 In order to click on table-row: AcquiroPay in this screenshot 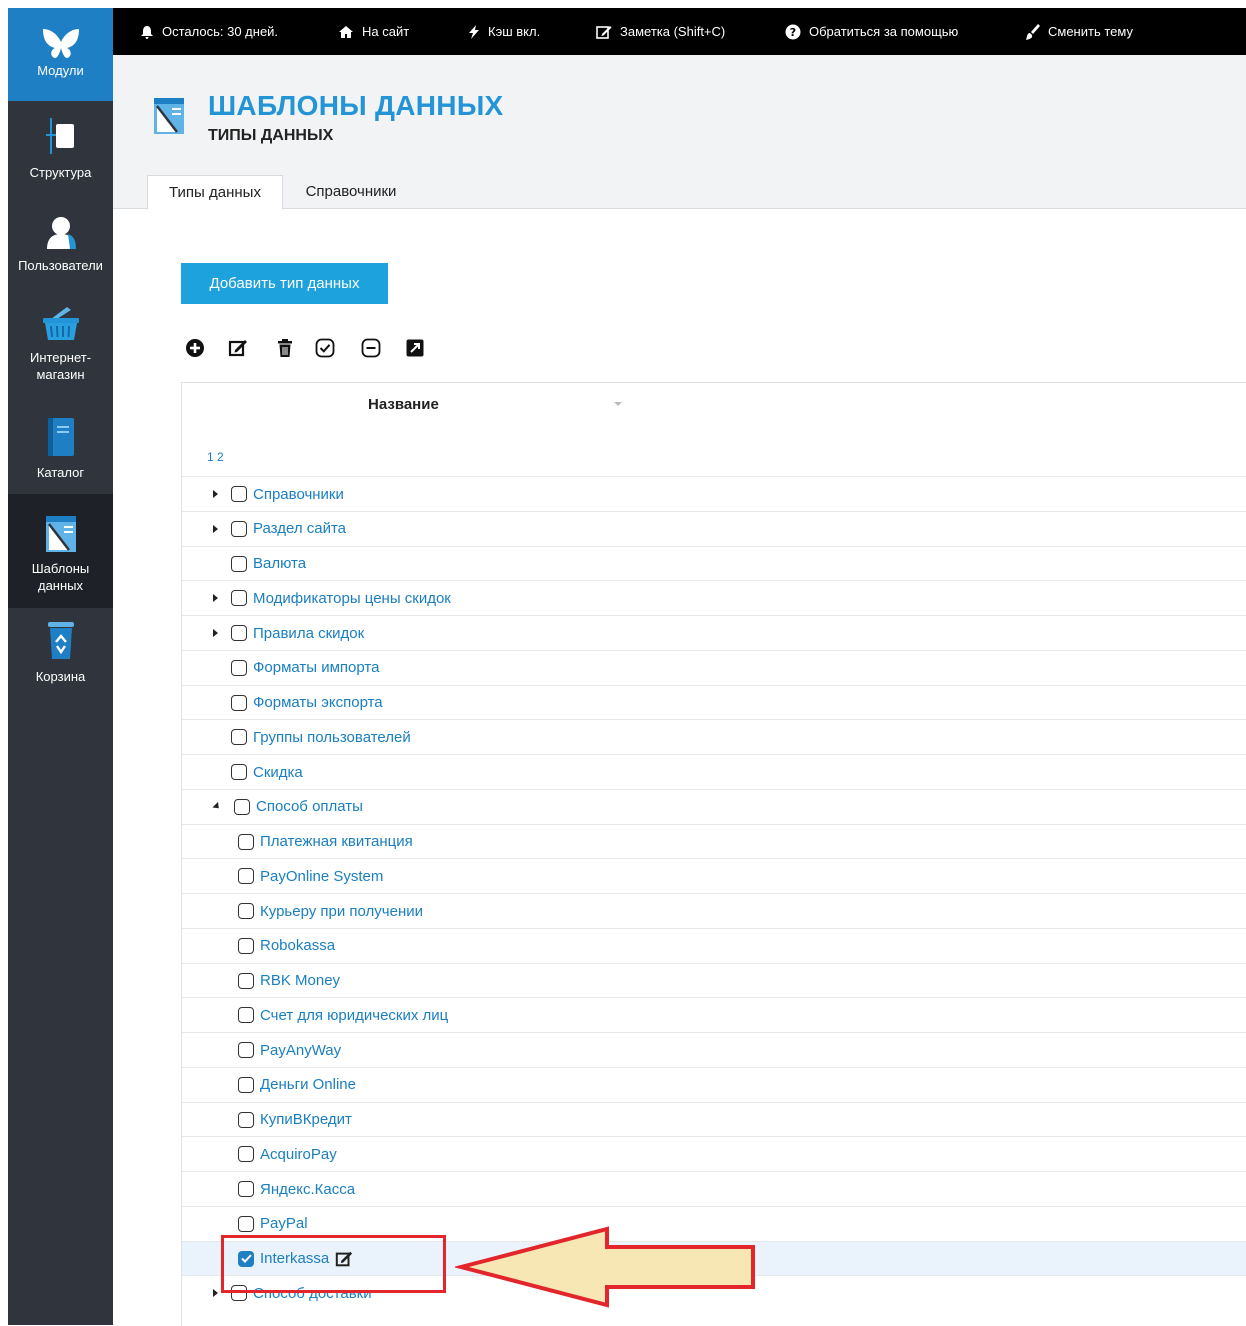, I will do `click(714, 1153)`.